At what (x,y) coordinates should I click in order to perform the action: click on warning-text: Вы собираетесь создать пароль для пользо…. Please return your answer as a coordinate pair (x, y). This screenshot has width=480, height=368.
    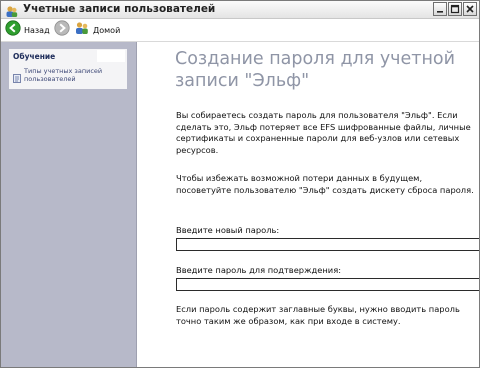
    Looking at the image, I should click on (323, 132).